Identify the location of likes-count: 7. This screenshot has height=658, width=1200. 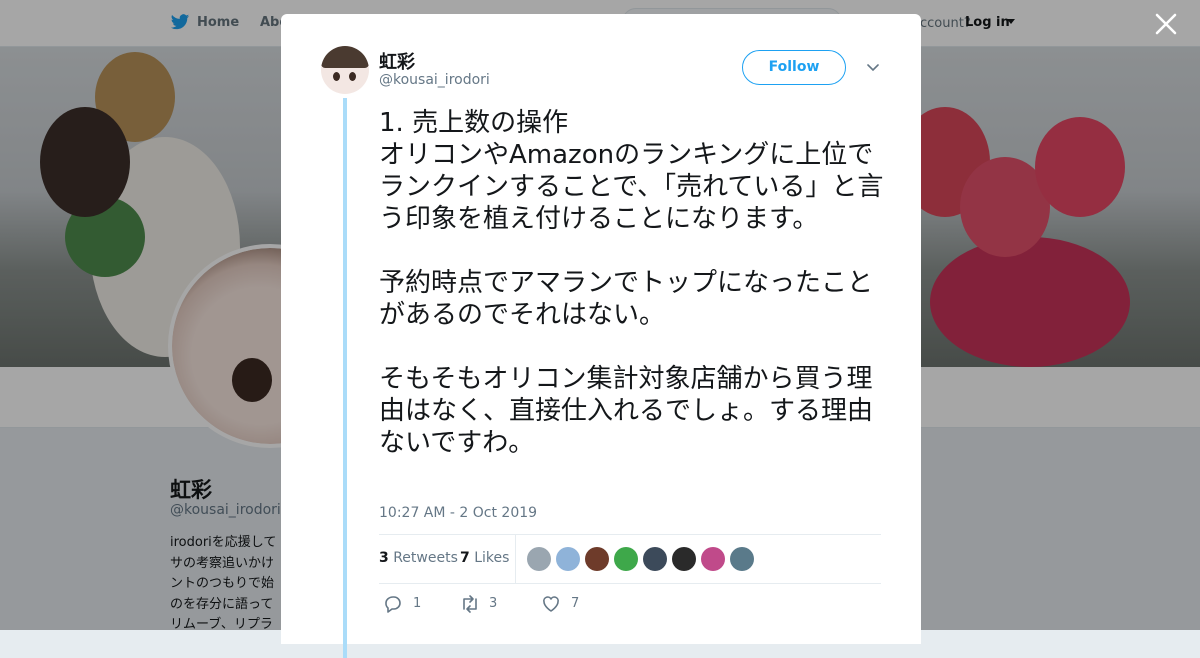
(465, 558).